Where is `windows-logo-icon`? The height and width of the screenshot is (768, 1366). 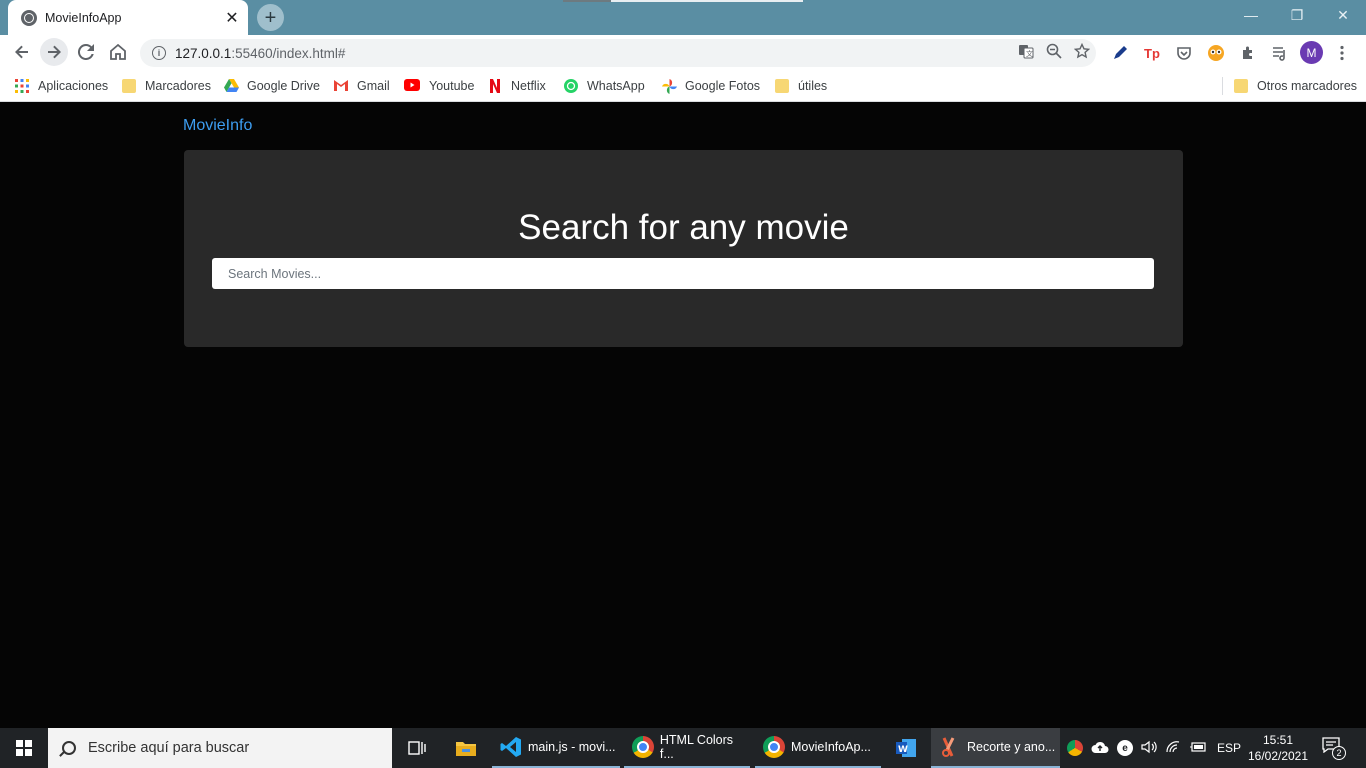 windows-logo-icon is located at coordinates (24, 748).